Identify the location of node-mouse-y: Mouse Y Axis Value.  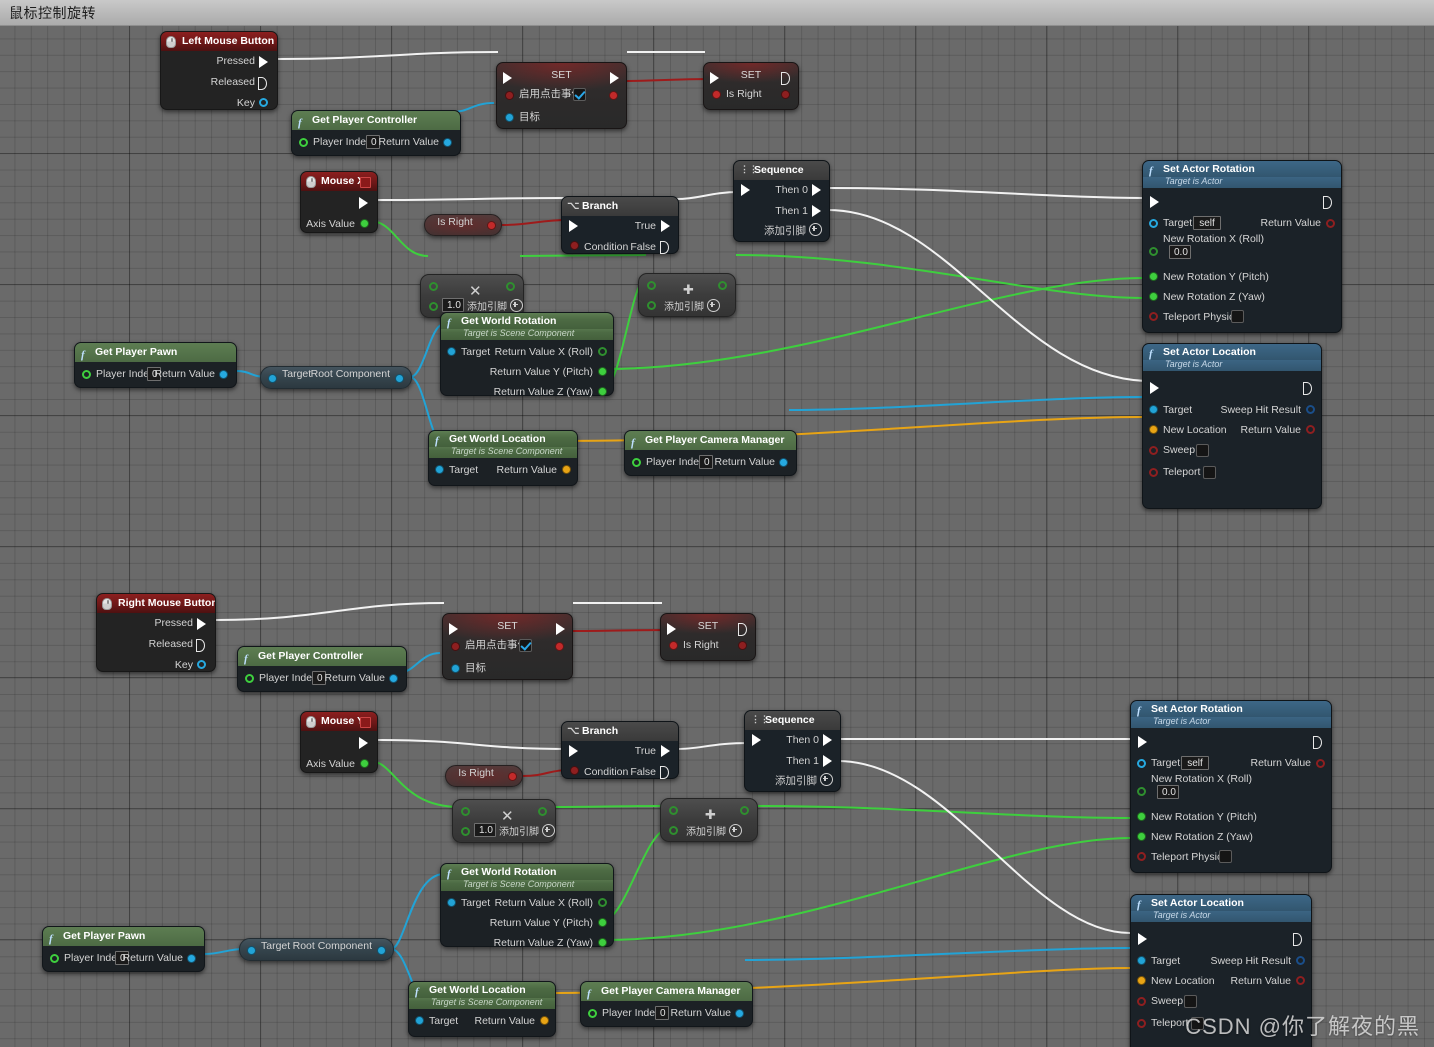
(339, 742).